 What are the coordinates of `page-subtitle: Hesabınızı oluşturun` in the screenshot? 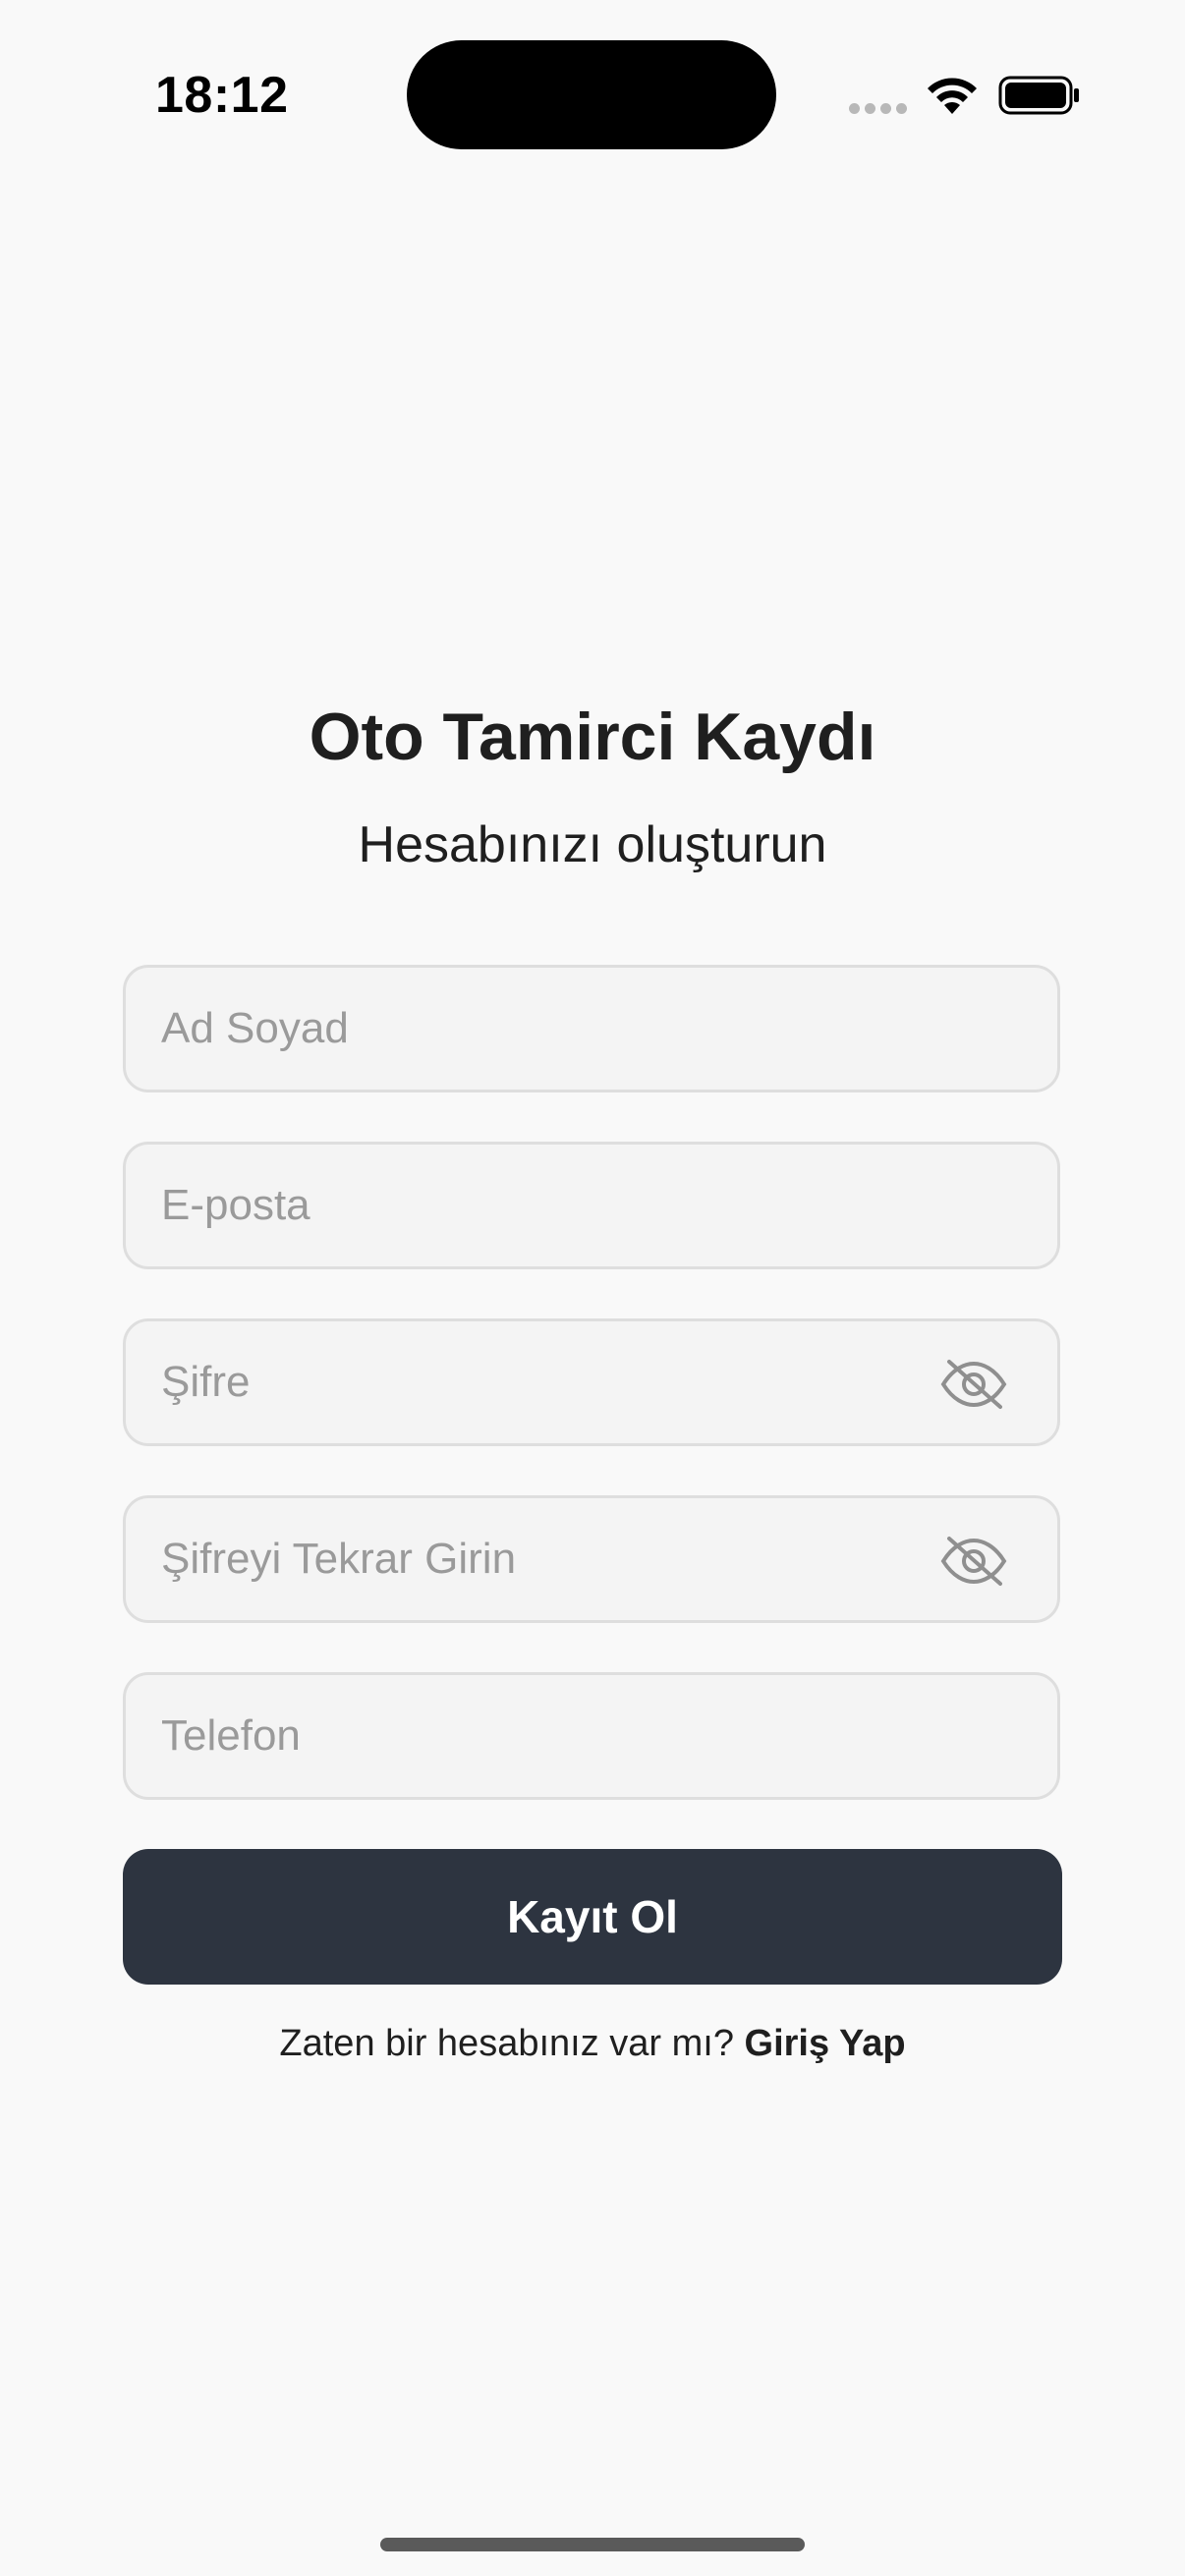 It's located at (592, 844).